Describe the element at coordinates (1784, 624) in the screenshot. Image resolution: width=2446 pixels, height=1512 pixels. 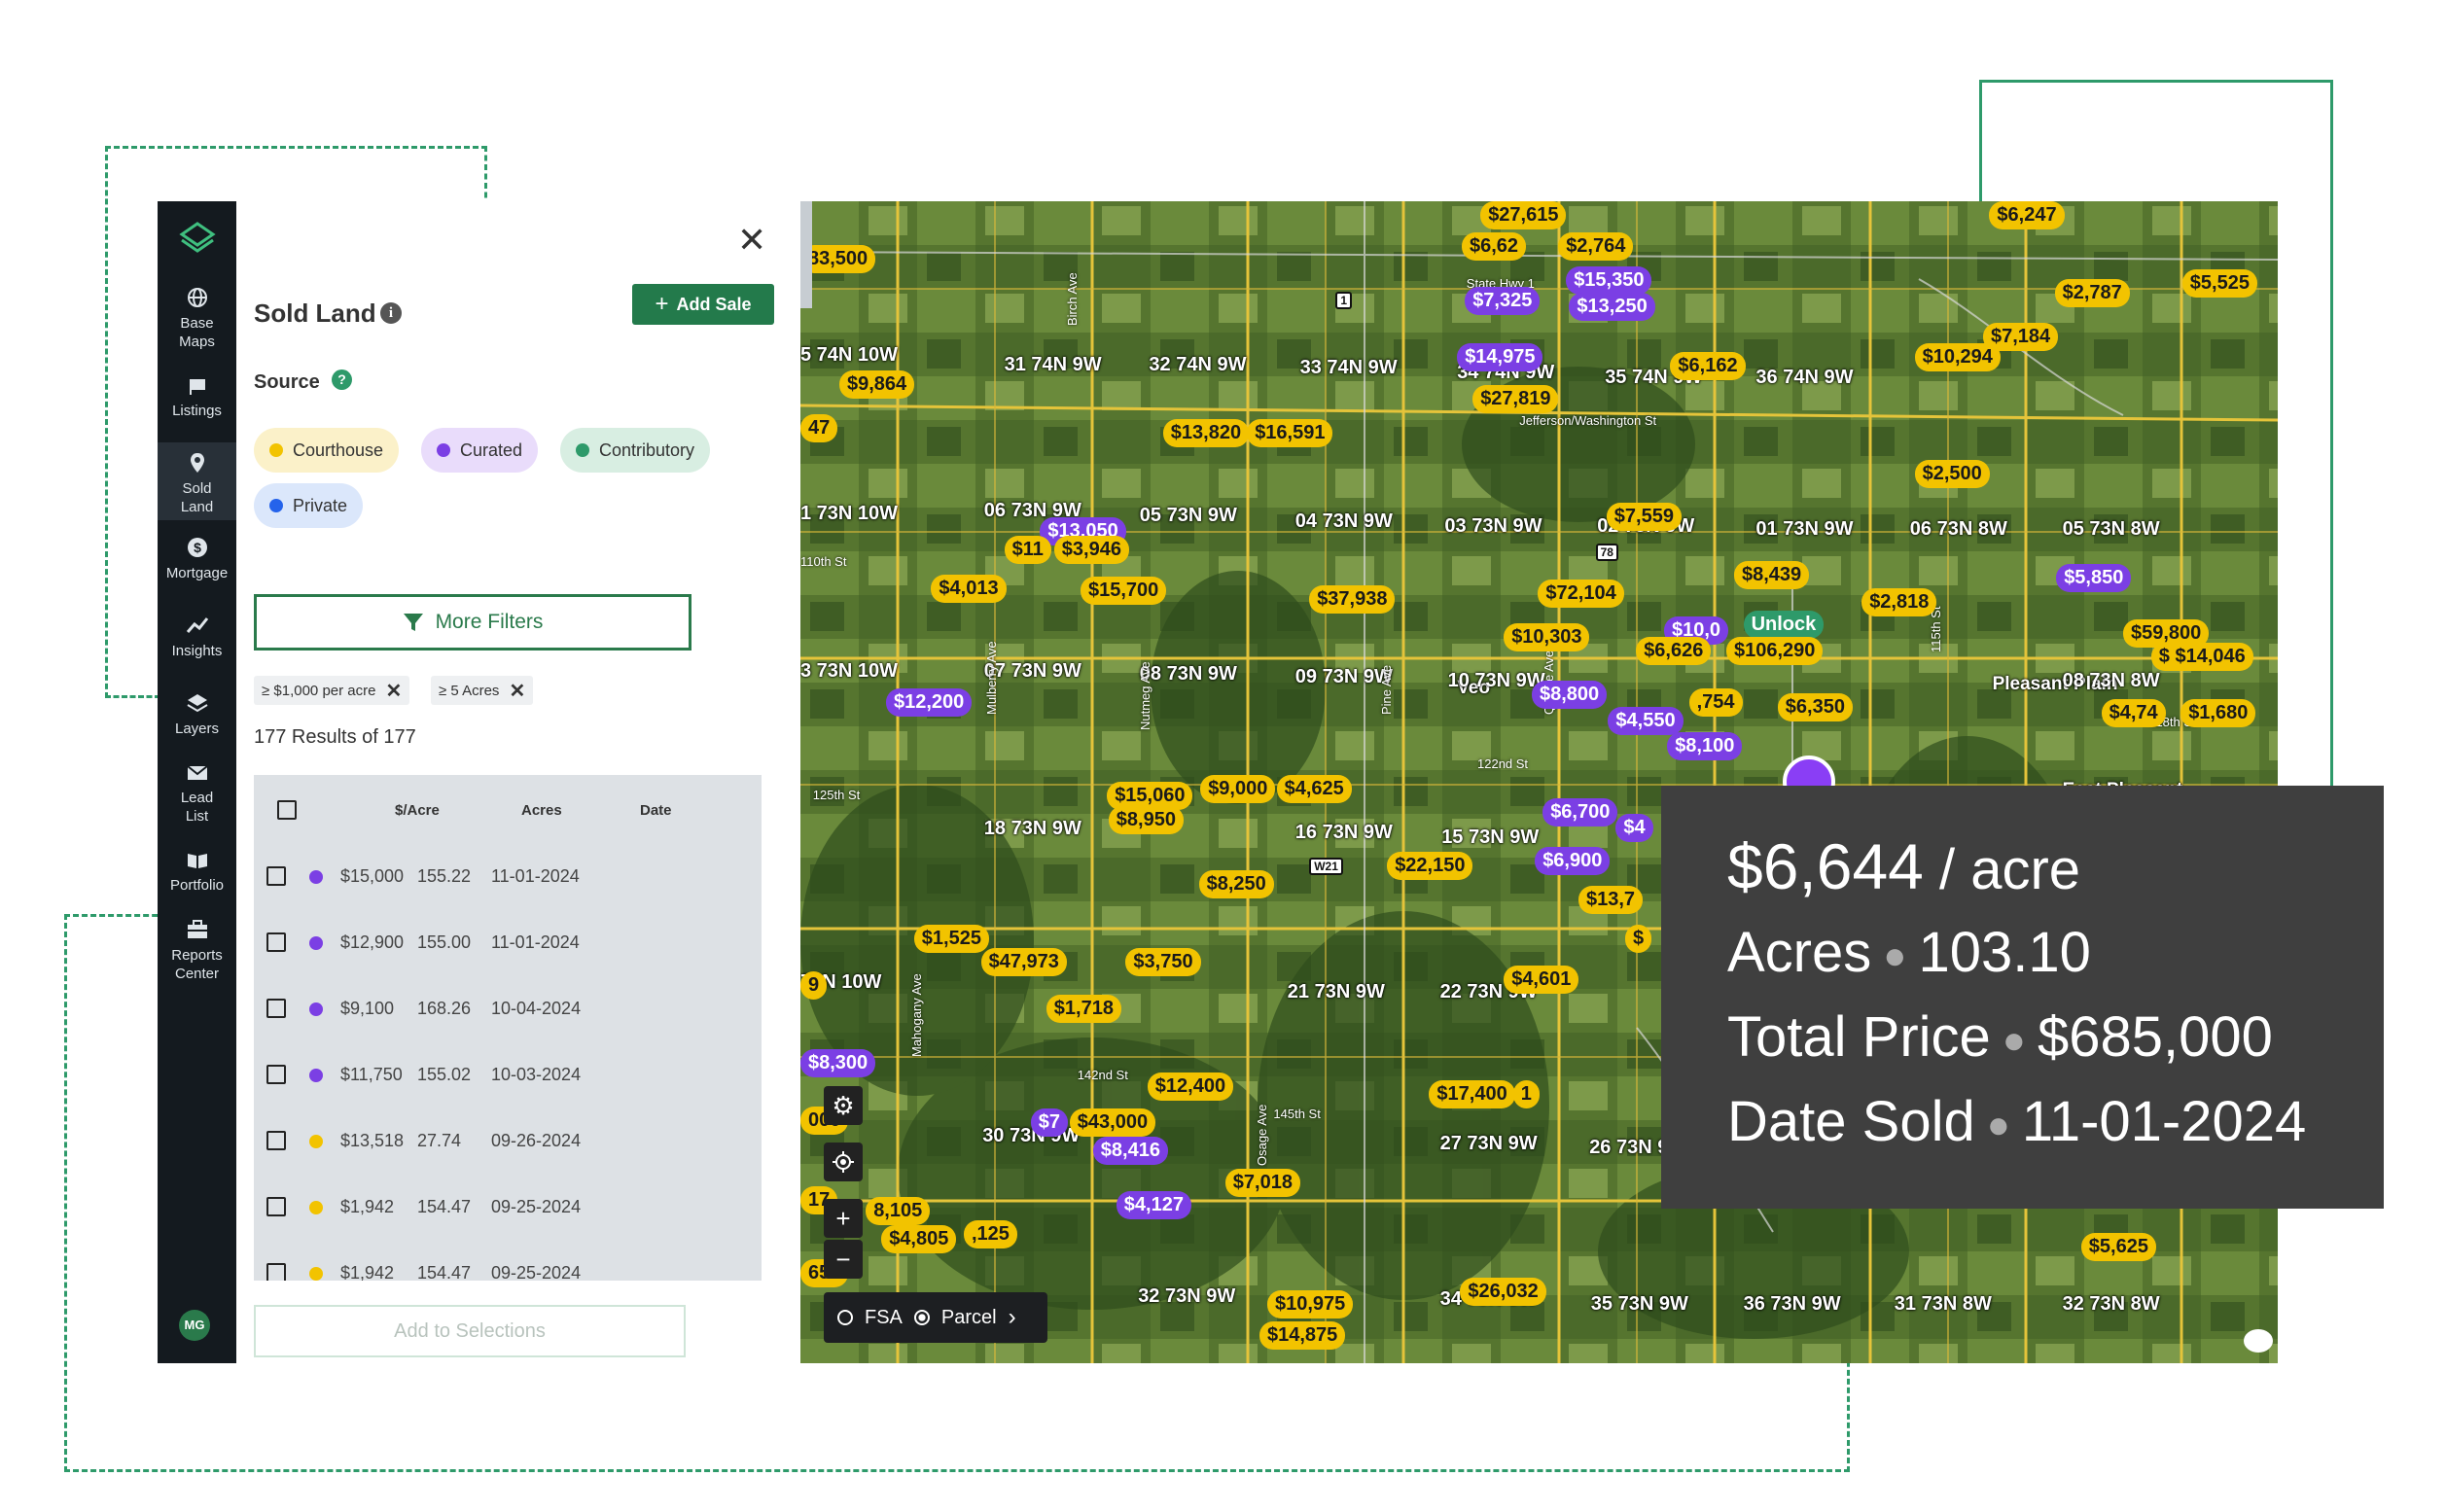
I see `unlock-button: Unlock` at that location.